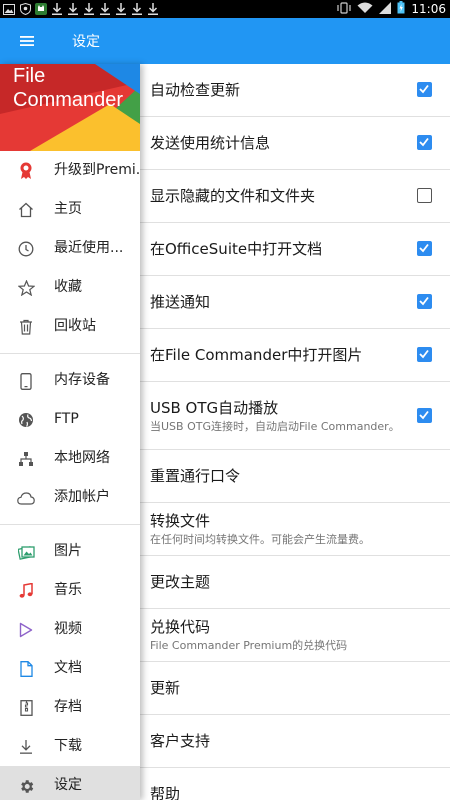  I want to click on settings-row: 显示隐藏的文件和文件夹, so click(295, 196).